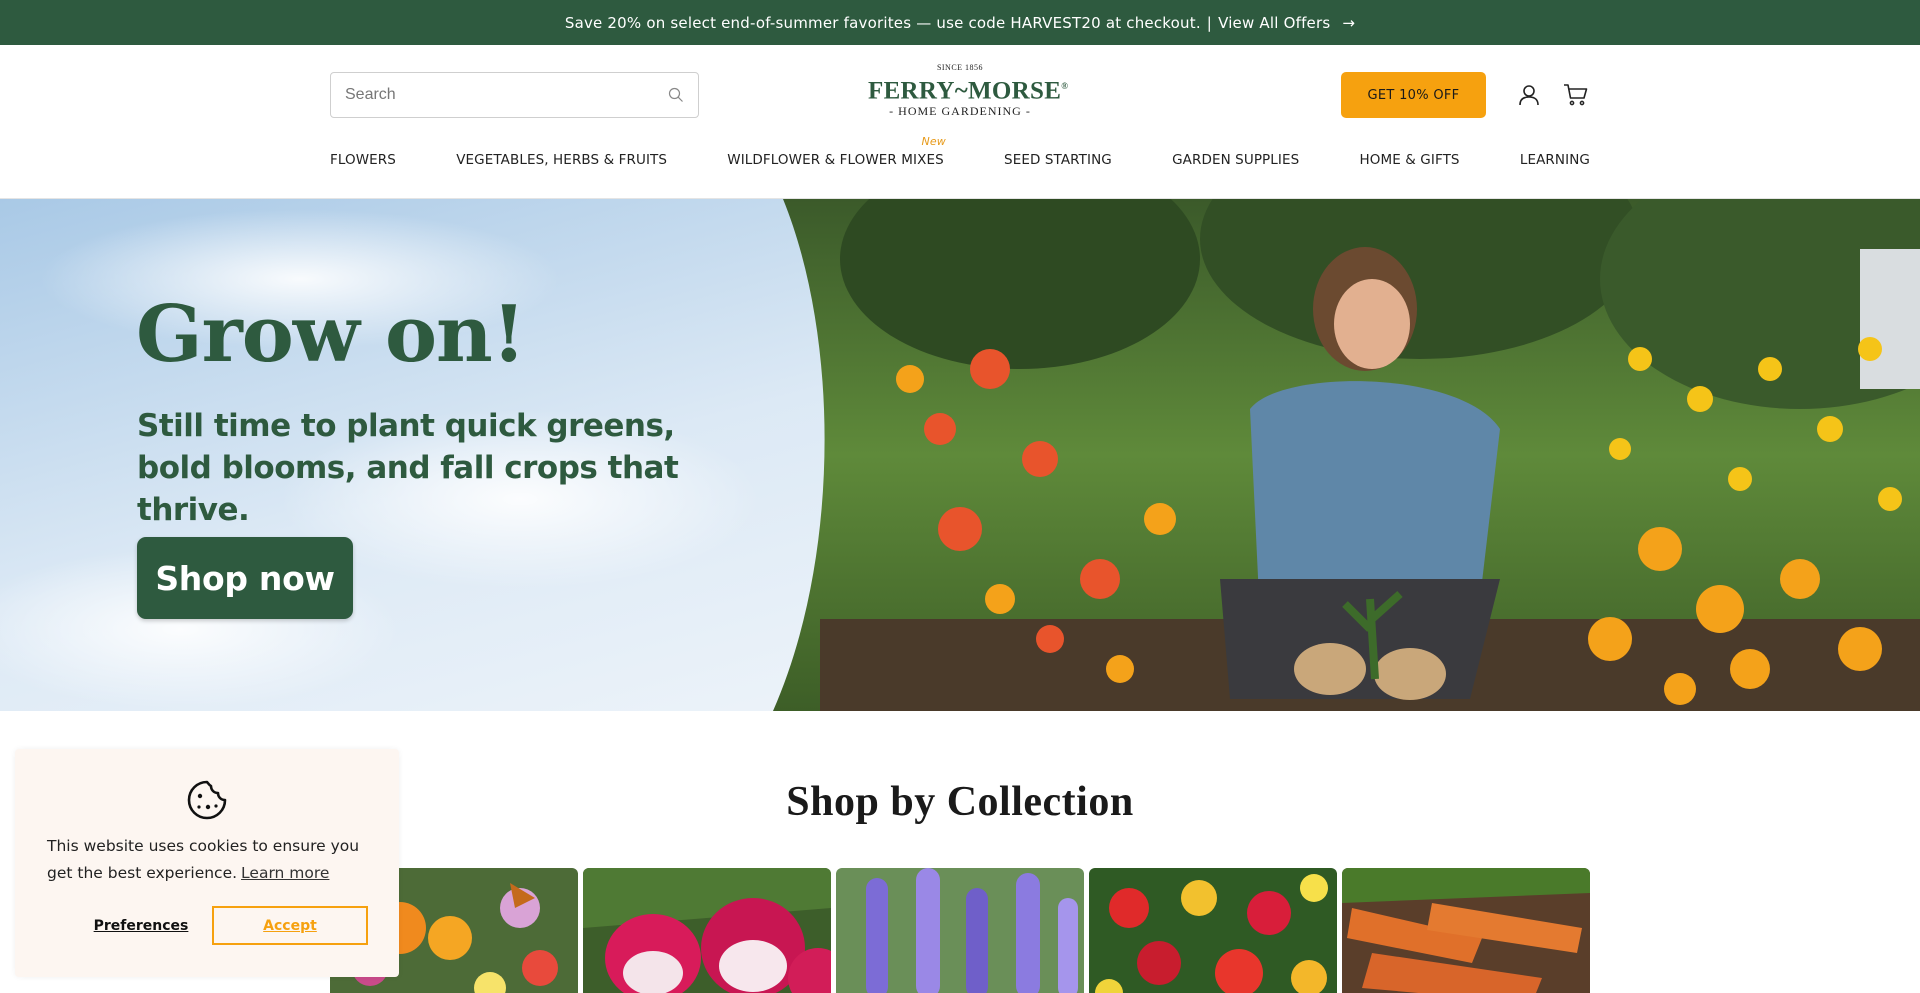  I want to click on get-discount-button: GET 10% OFF, so click(1413, 95).